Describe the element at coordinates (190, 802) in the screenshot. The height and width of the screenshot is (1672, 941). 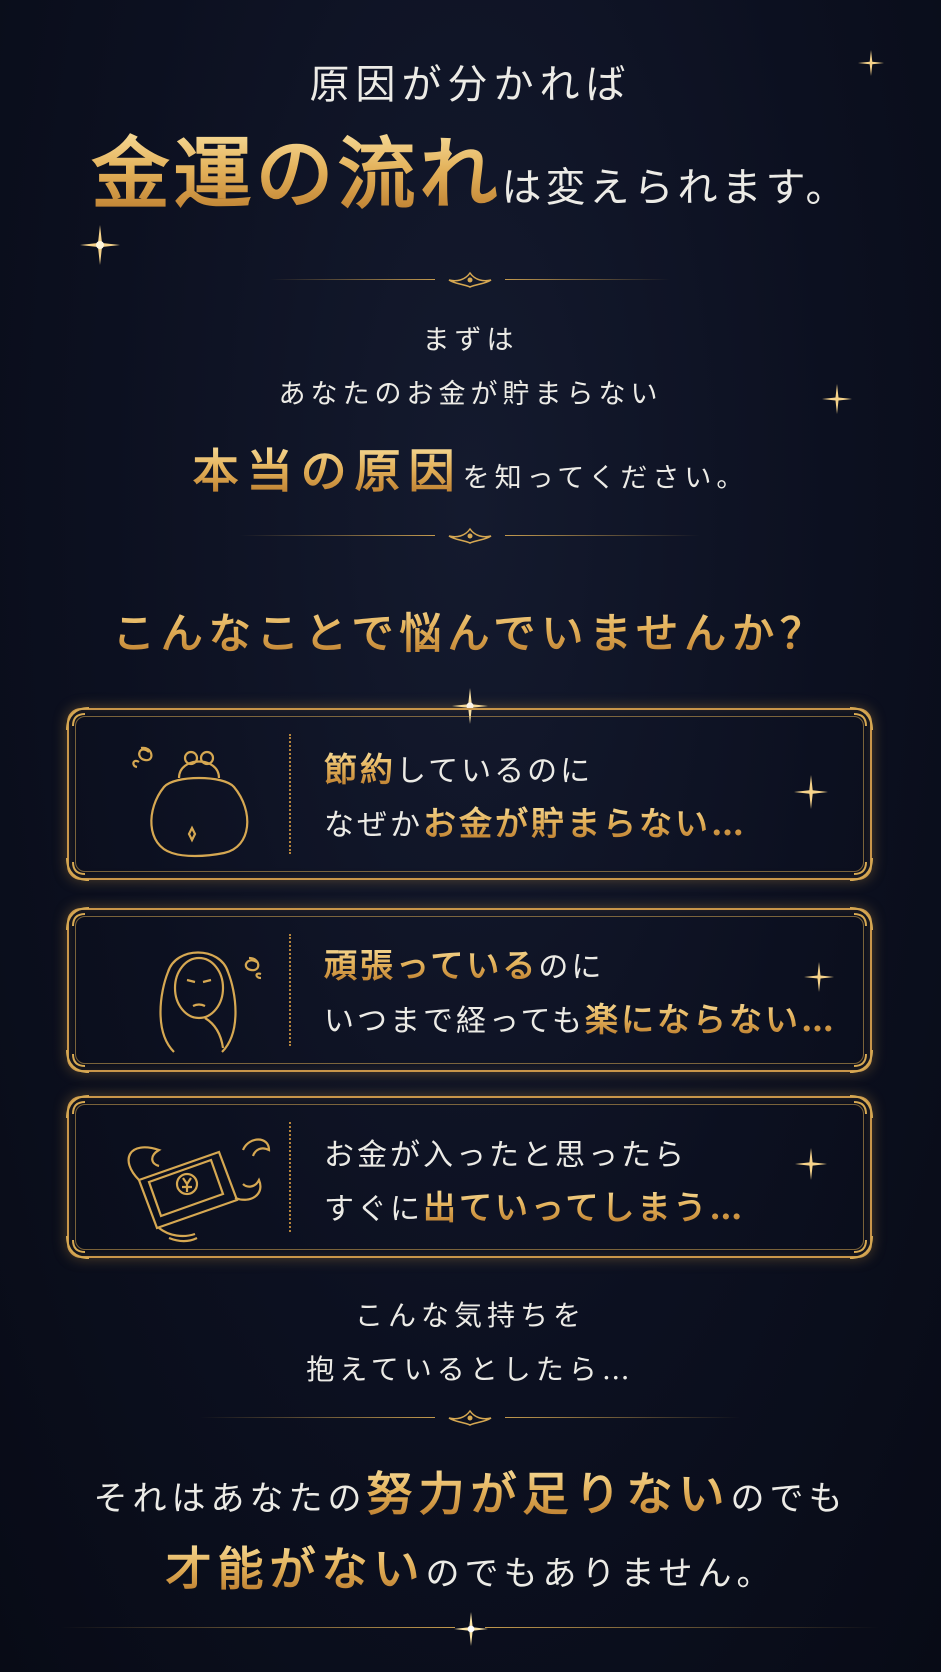
I see `purse-icon` at that location.